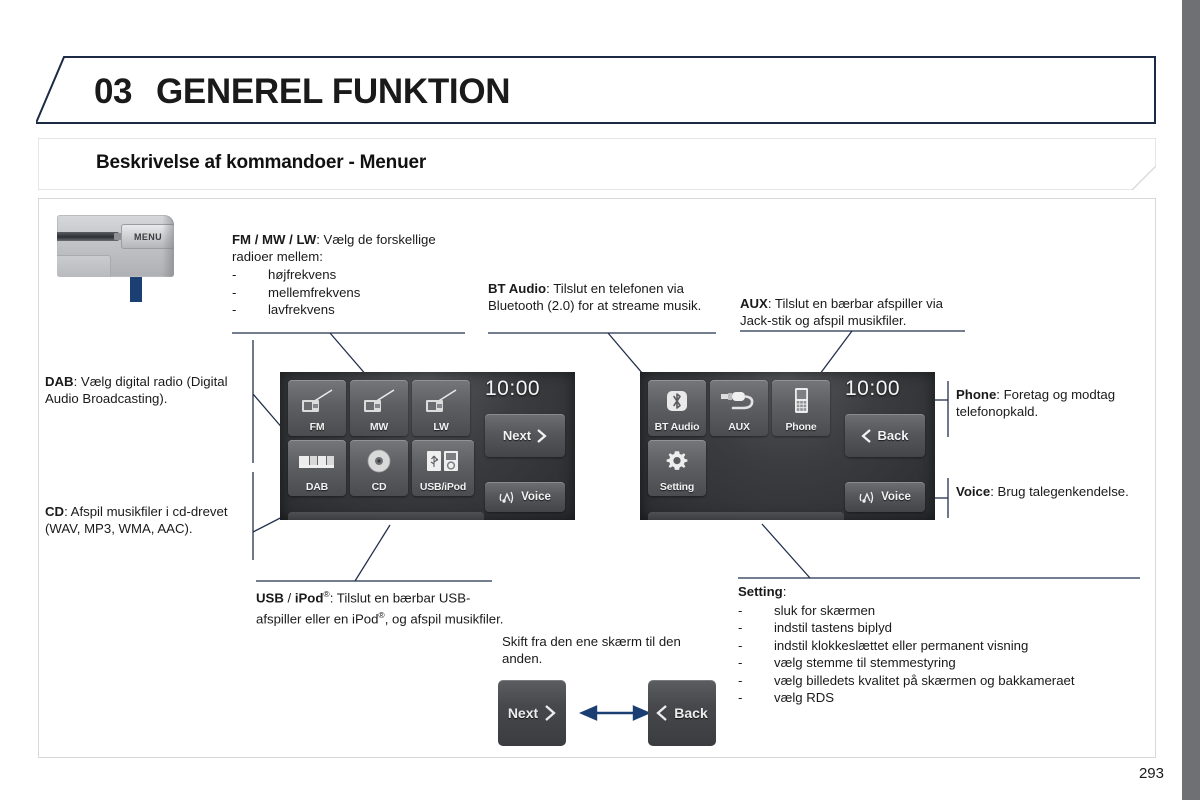 The height and width of the screenshot is (800, 1200). What do you see at coordinates (55, 511) in the screenshot?
I see `note-cd-title: CD` at bounding box center [55, 511].